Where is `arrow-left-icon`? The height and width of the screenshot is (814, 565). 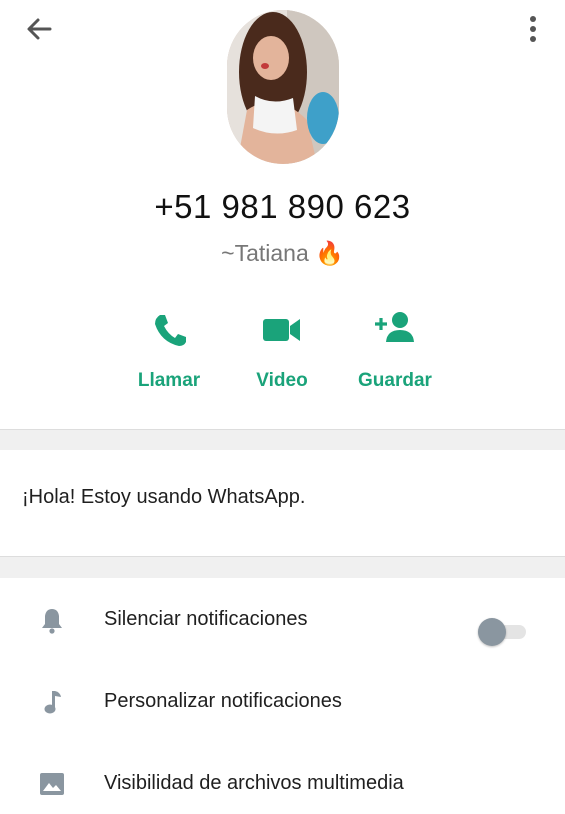
arrow-left-icon is located at coordinates (39, 29).